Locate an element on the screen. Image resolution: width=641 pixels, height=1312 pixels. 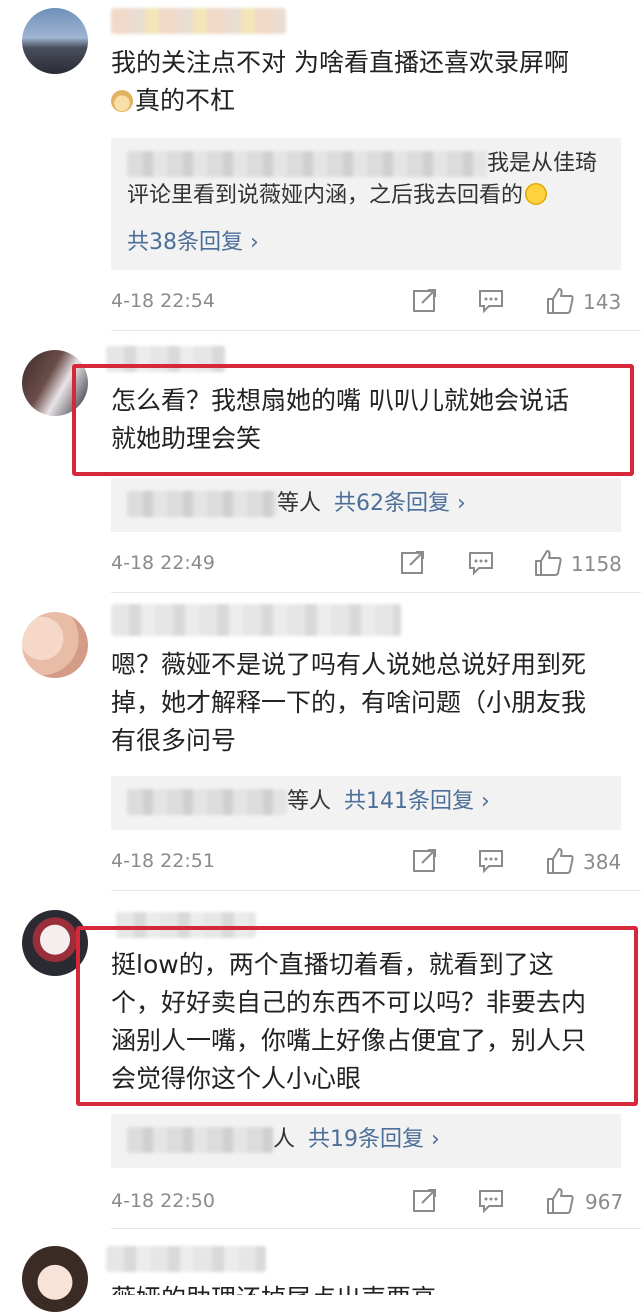
comment-line: 有很多问号 is located at coordinates (174, 740).